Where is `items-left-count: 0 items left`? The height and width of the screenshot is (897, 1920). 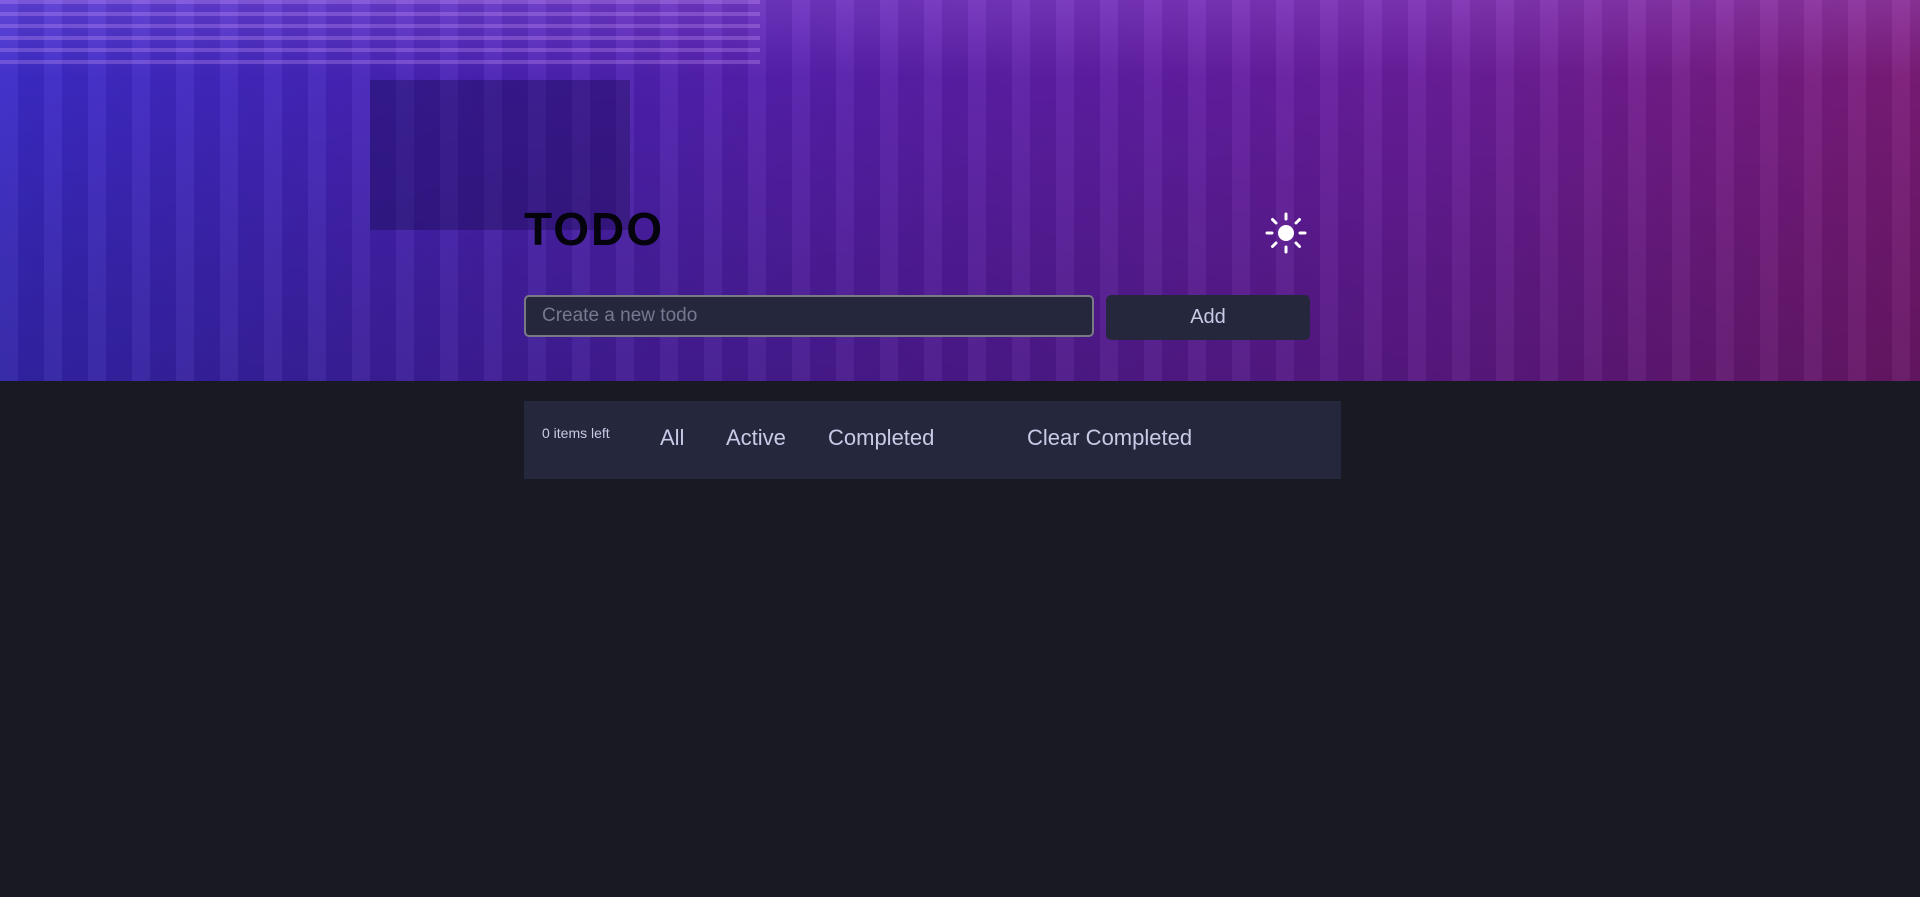 items-left-count: 0 items left is located at coordinates (576, 433).